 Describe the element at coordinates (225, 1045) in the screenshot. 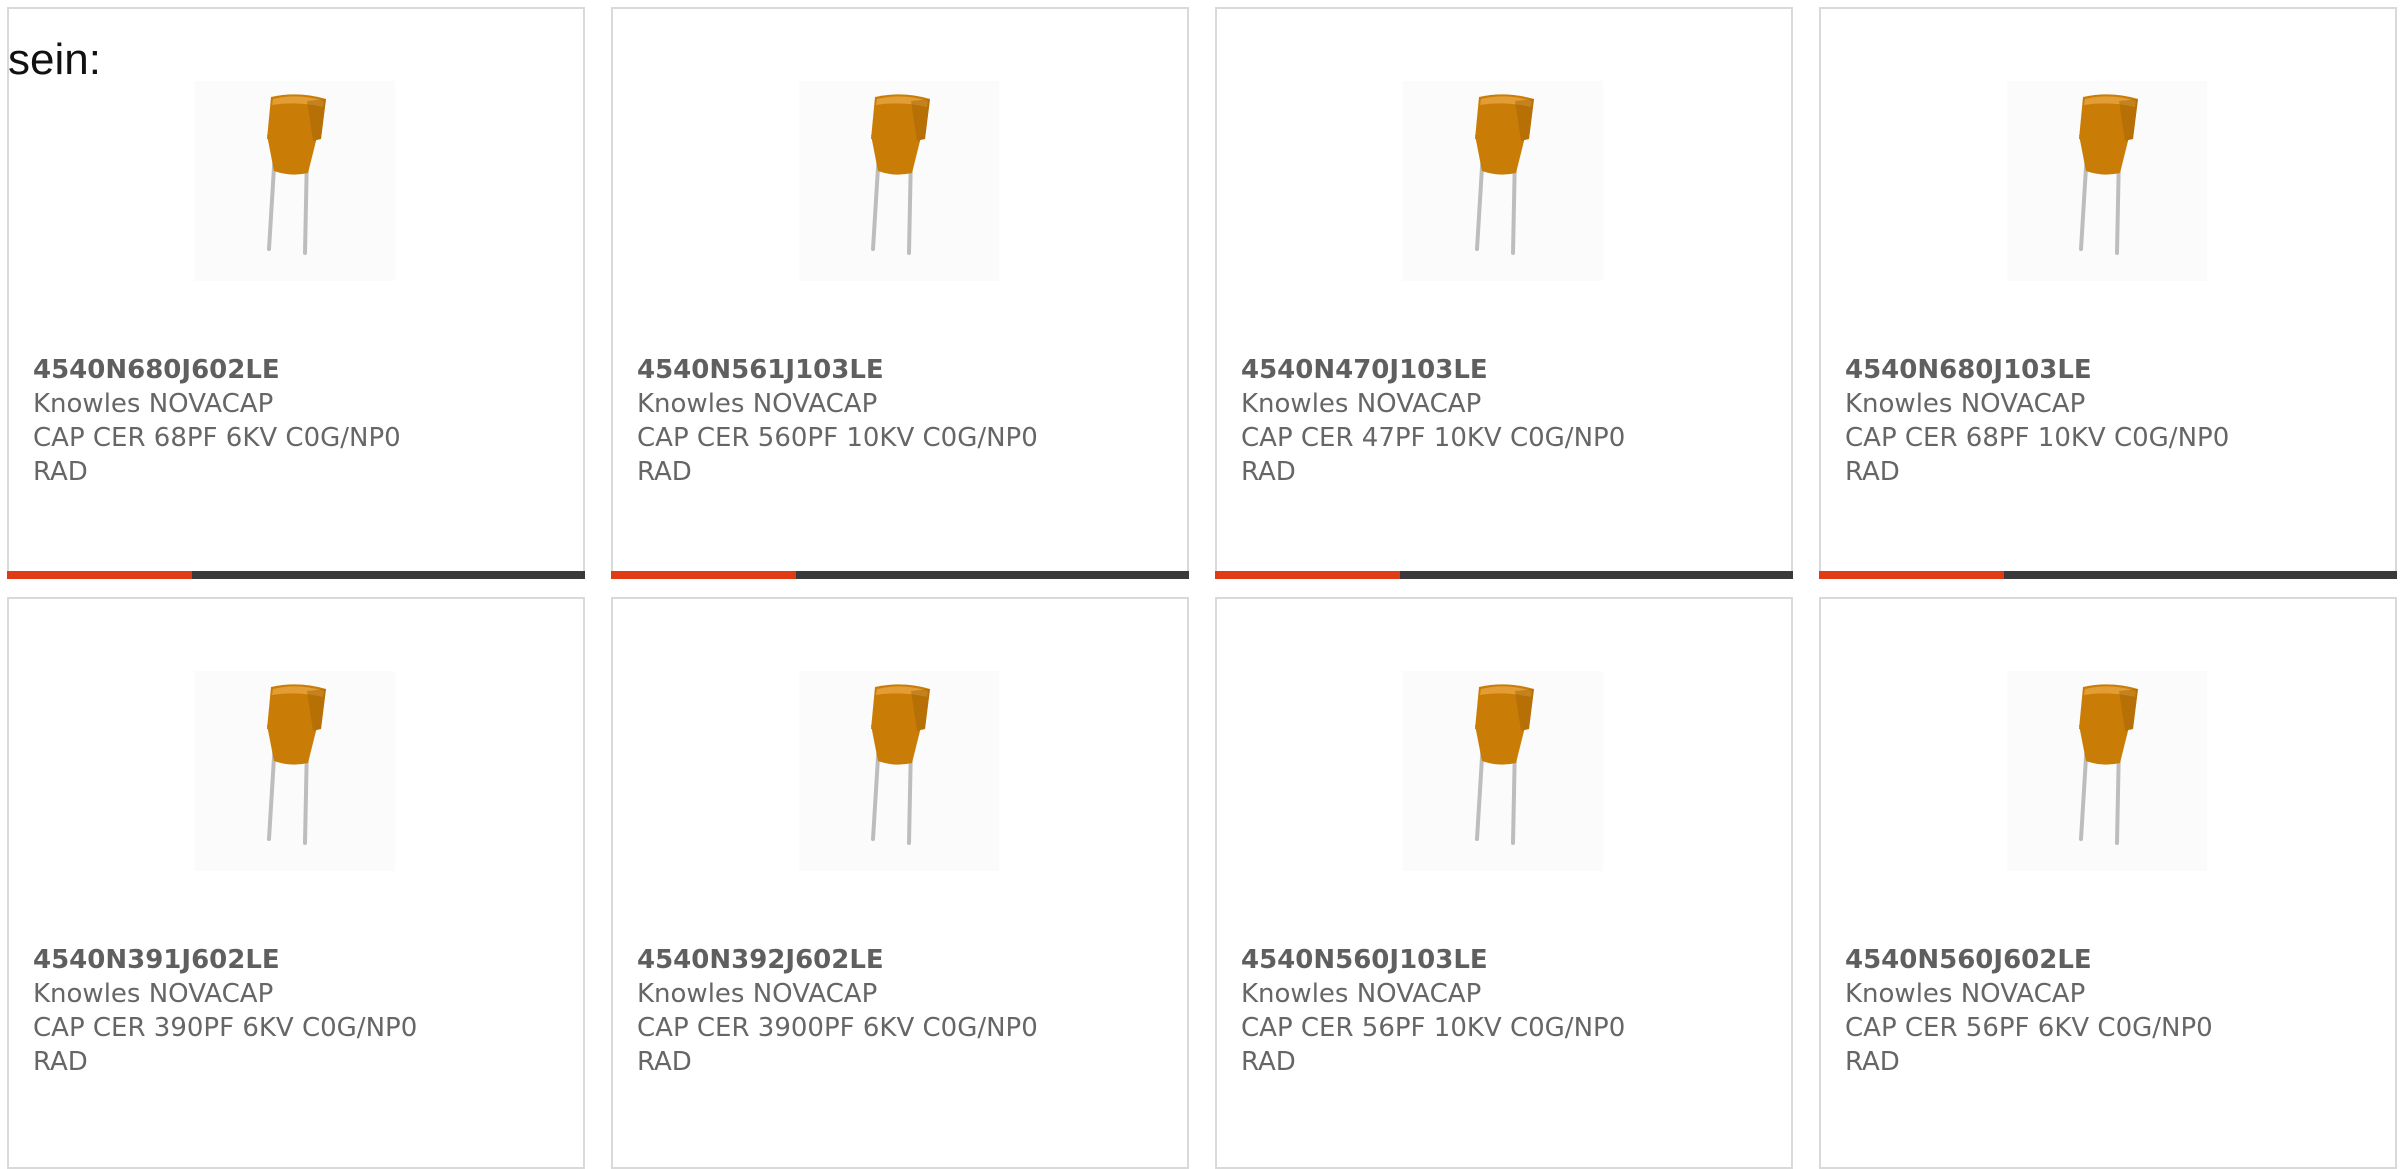

I see `product-description: CAP CER 390PF 6KV C0G/NP0 RAD` at that location.